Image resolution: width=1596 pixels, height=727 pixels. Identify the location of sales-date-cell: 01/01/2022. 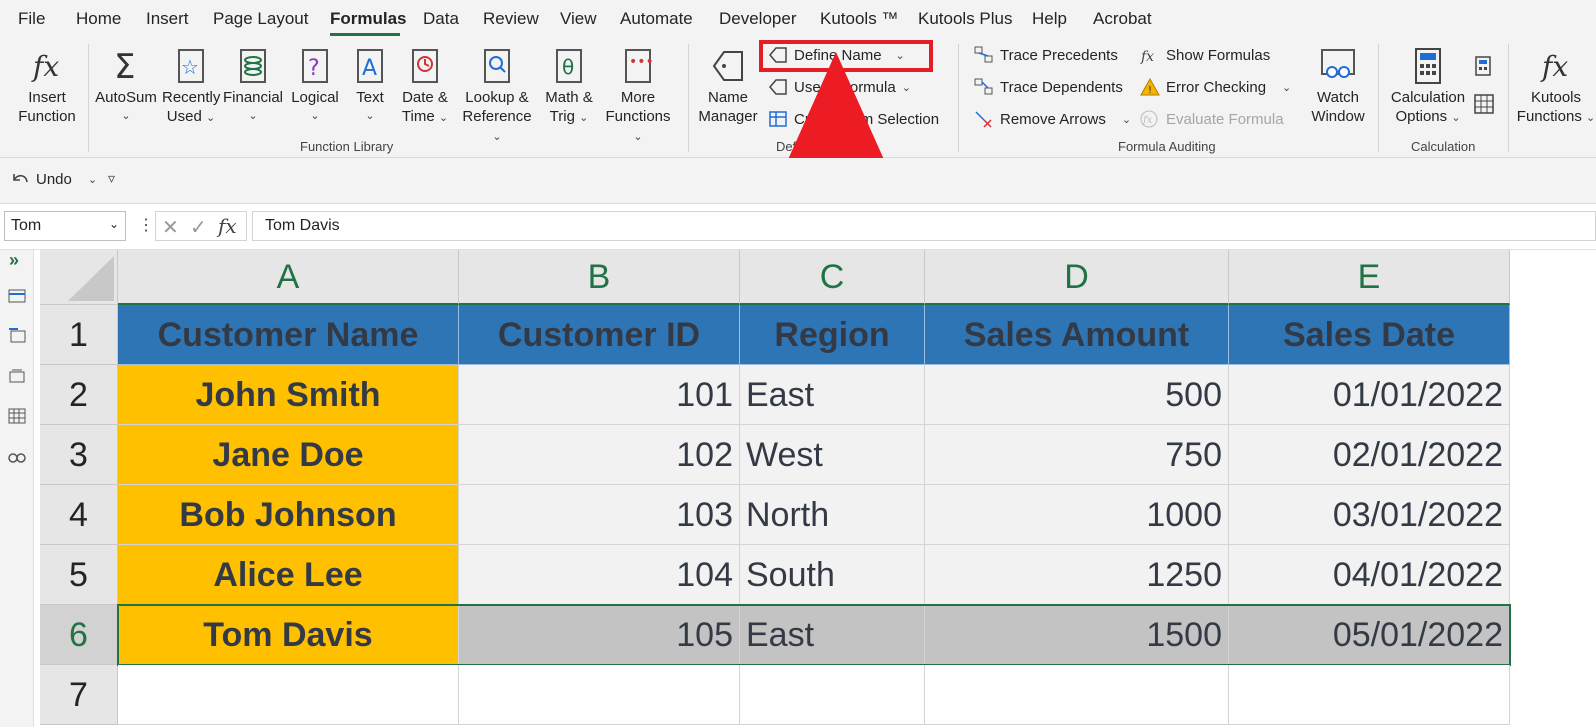
(1369, 395).